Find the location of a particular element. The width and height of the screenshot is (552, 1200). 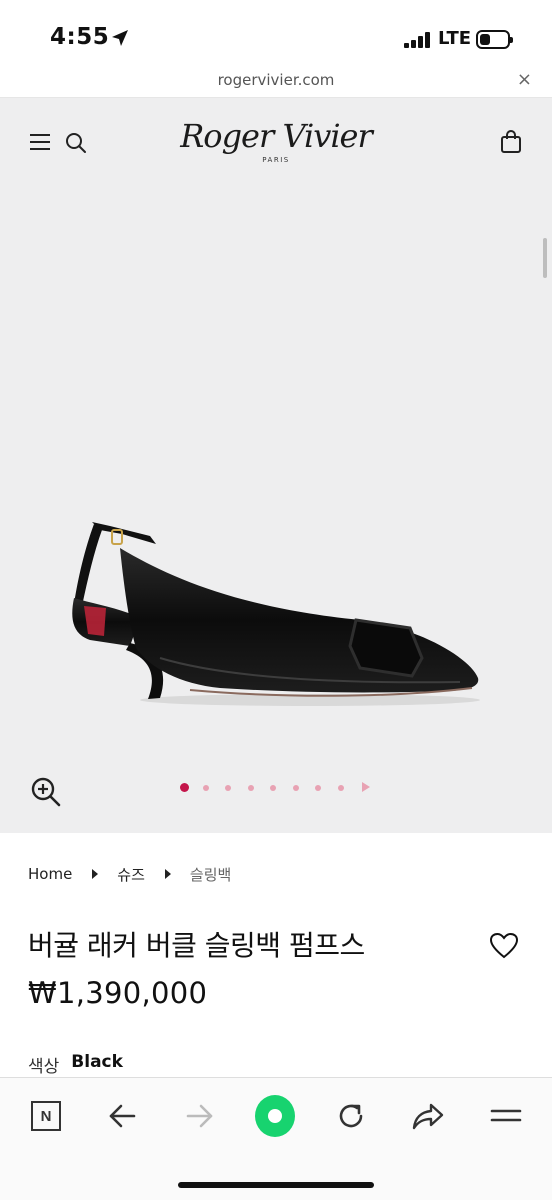

breadcrumb: Home 슈즈 슬링백 is located at coordinates (129, 874).